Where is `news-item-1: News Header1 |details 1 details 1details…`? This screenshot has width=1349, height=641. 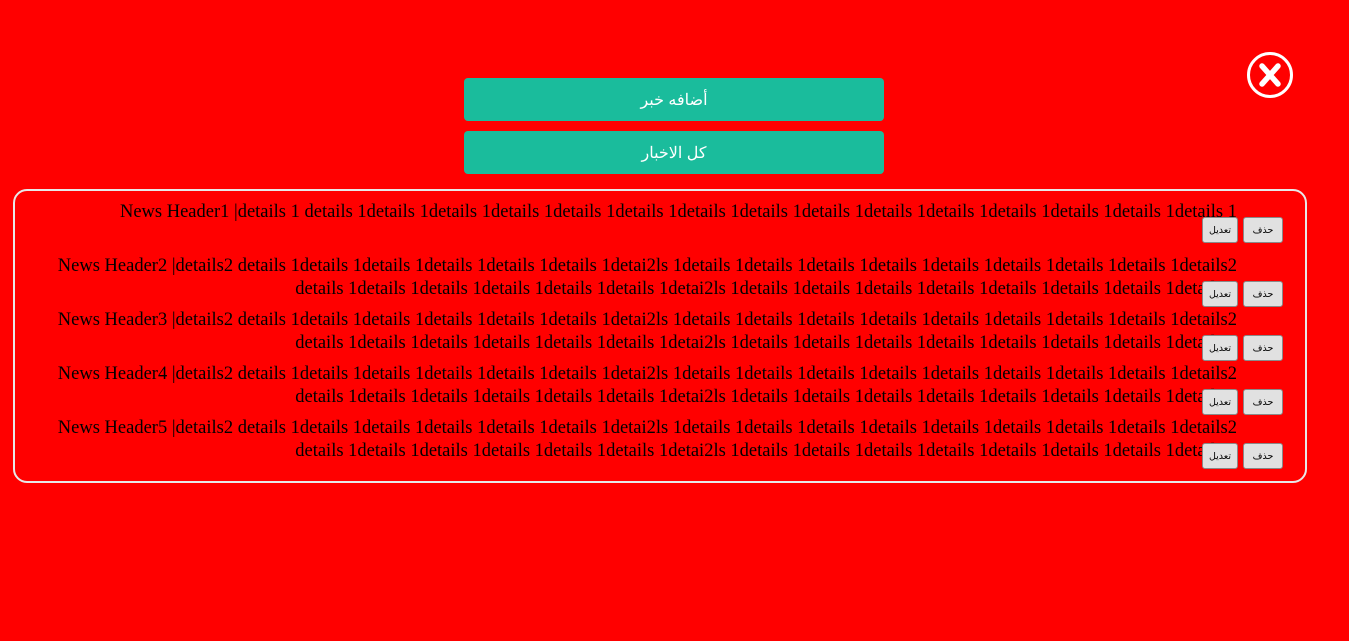
news-item-1: News Header1 |details 1 details 1details… is located at coordinates (654, 223).